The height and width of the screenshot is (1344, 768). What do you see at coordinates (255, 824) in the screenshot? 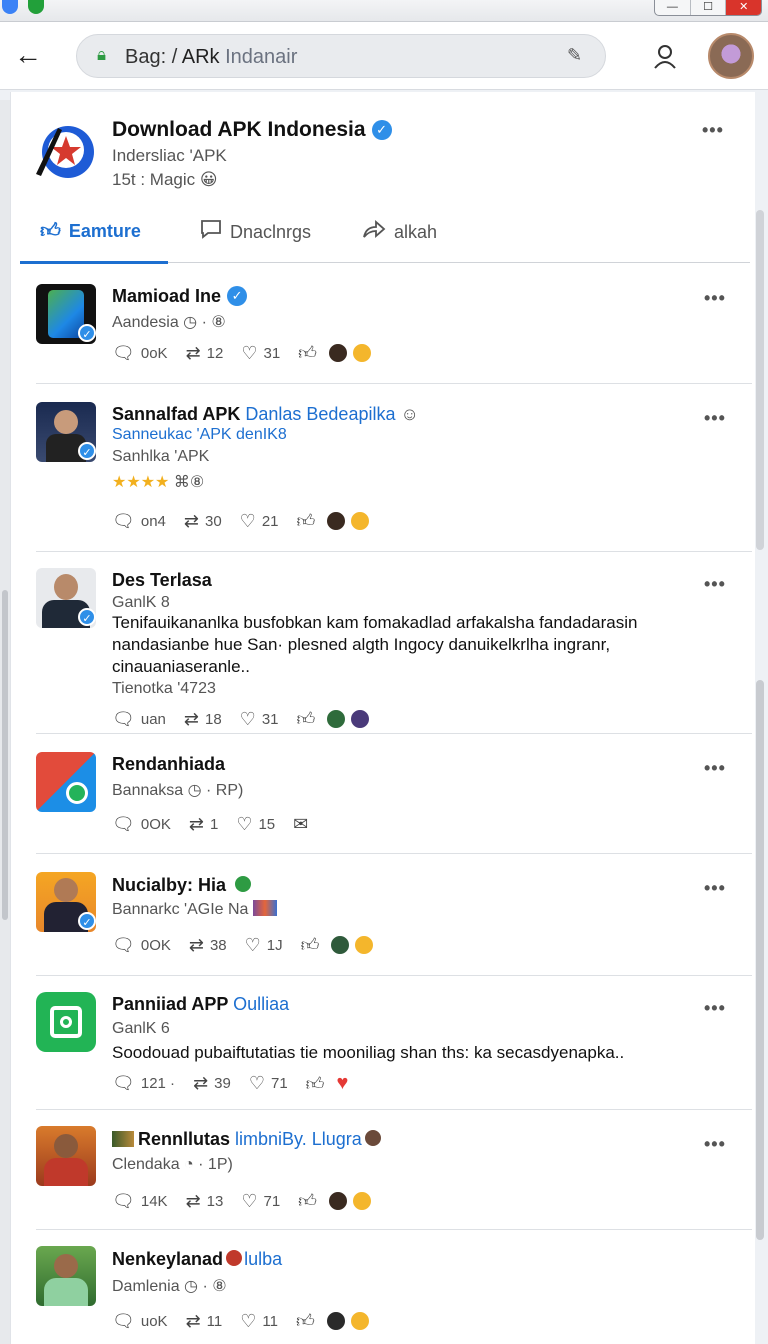
I see `like-button: ♡ 15` at bounding box center [255, 824].